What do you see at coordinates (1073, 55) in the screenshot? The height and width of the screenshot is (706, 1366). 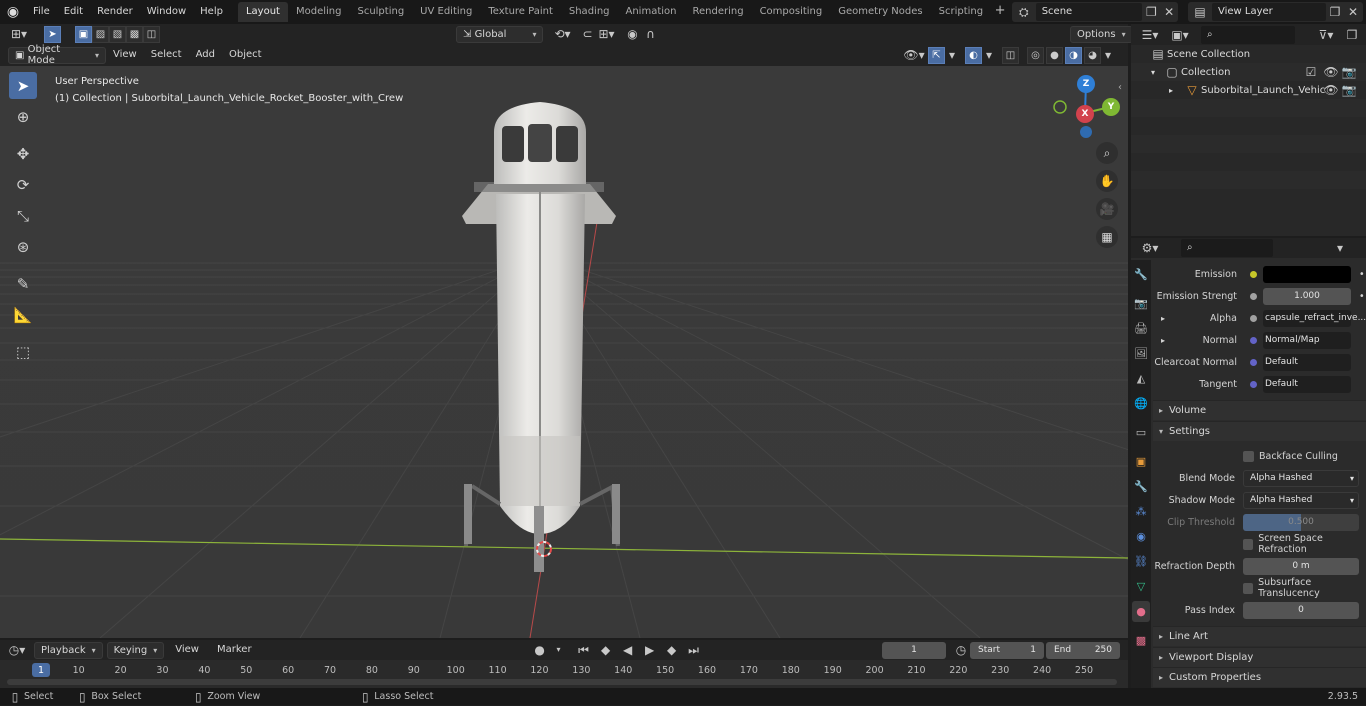 I see `material-shading-icon: ◑` at bounding box center [1073, 55].